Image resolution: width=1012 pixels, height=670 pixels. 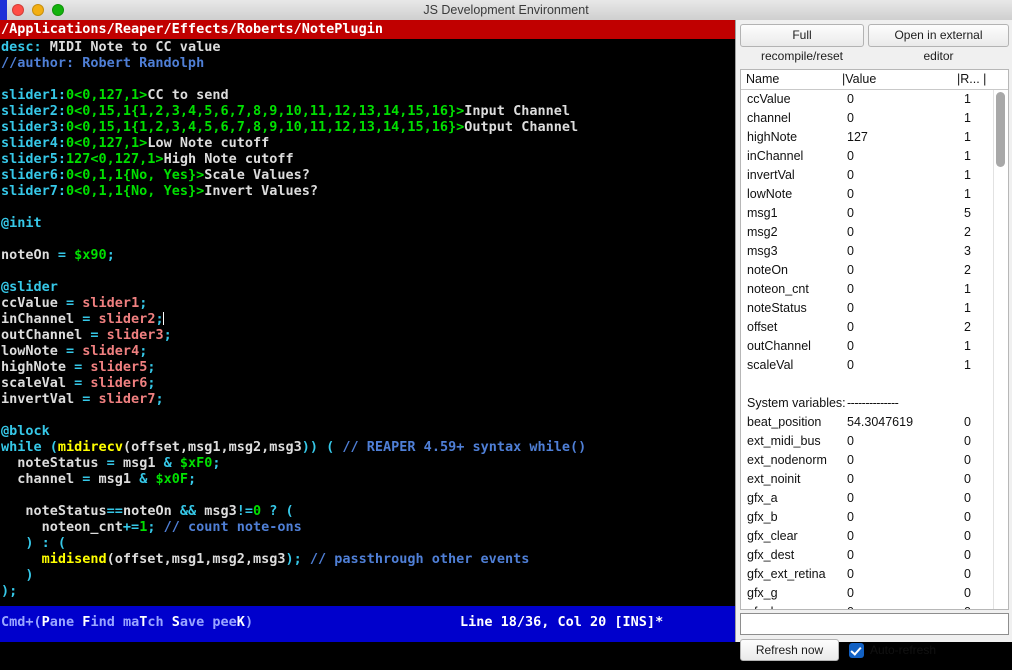 I want to click on refresh-now-button: Refresh now, so click(x=789, y=650).